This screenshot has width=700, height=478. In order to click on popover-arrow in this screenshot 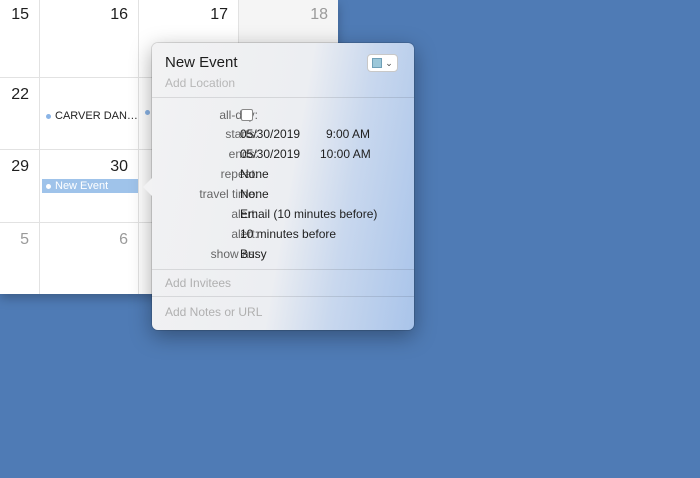, I will do `click(147, 187)`.